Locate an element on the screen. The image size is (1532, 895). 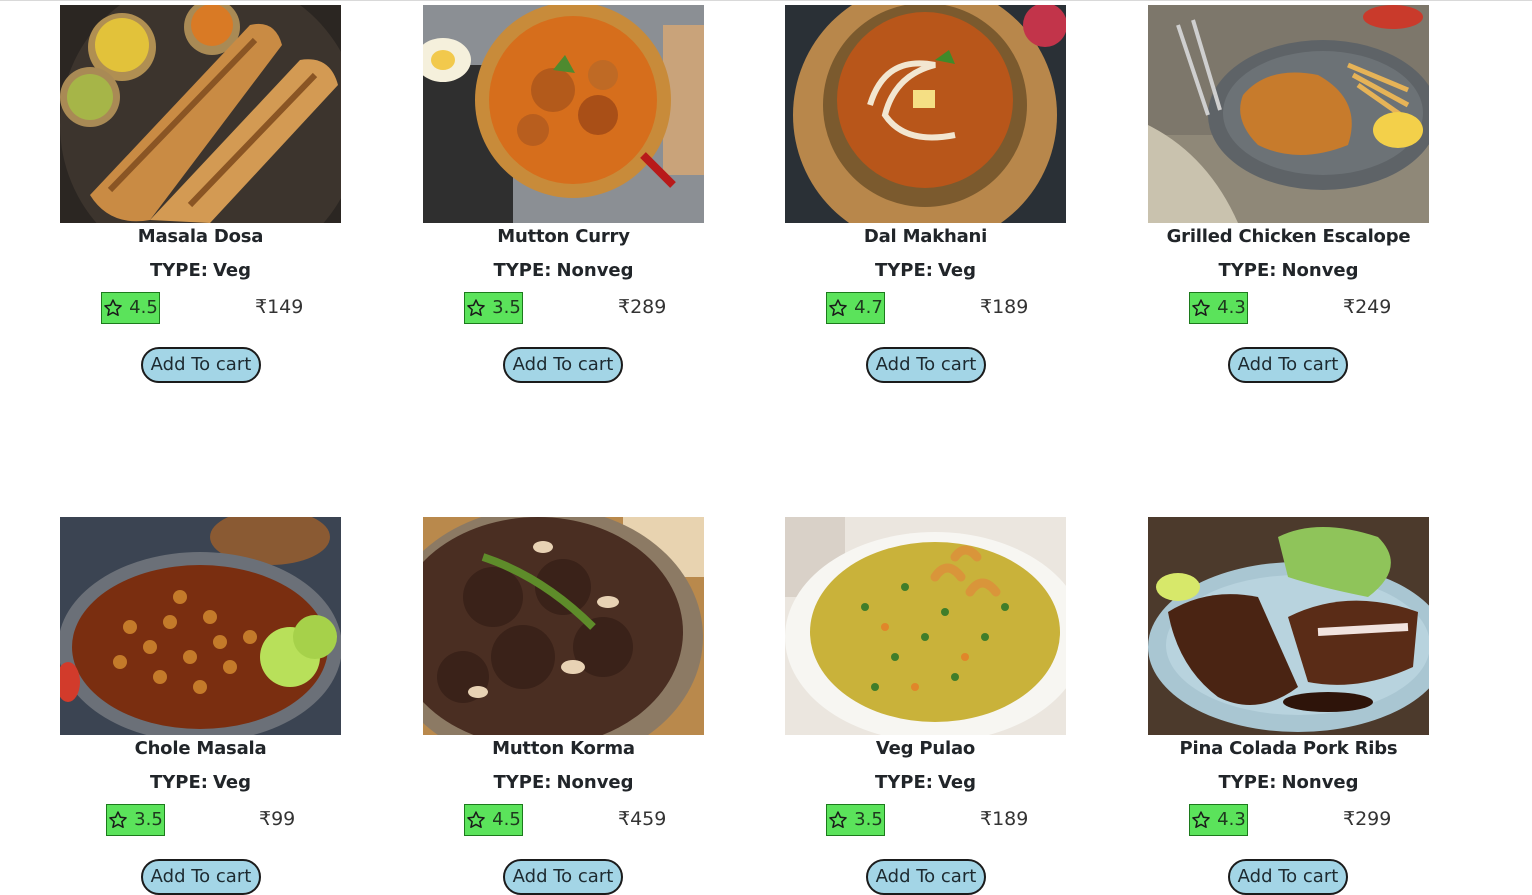
item-name: Masala Dosa is located at coordinates (200, 236).